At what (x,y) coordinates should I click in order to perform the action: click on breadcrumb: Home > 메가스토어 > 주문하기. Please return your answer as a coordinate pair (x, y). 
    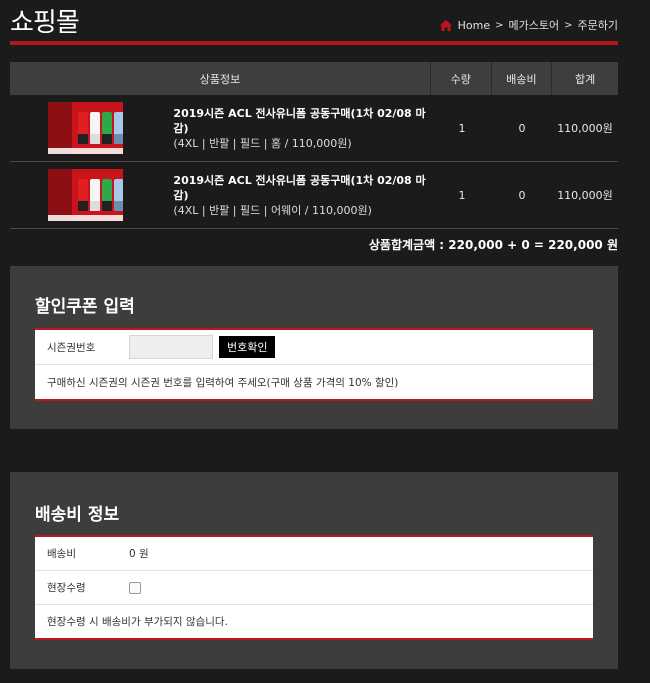
    Looking at the image, I should click on (528, 25).